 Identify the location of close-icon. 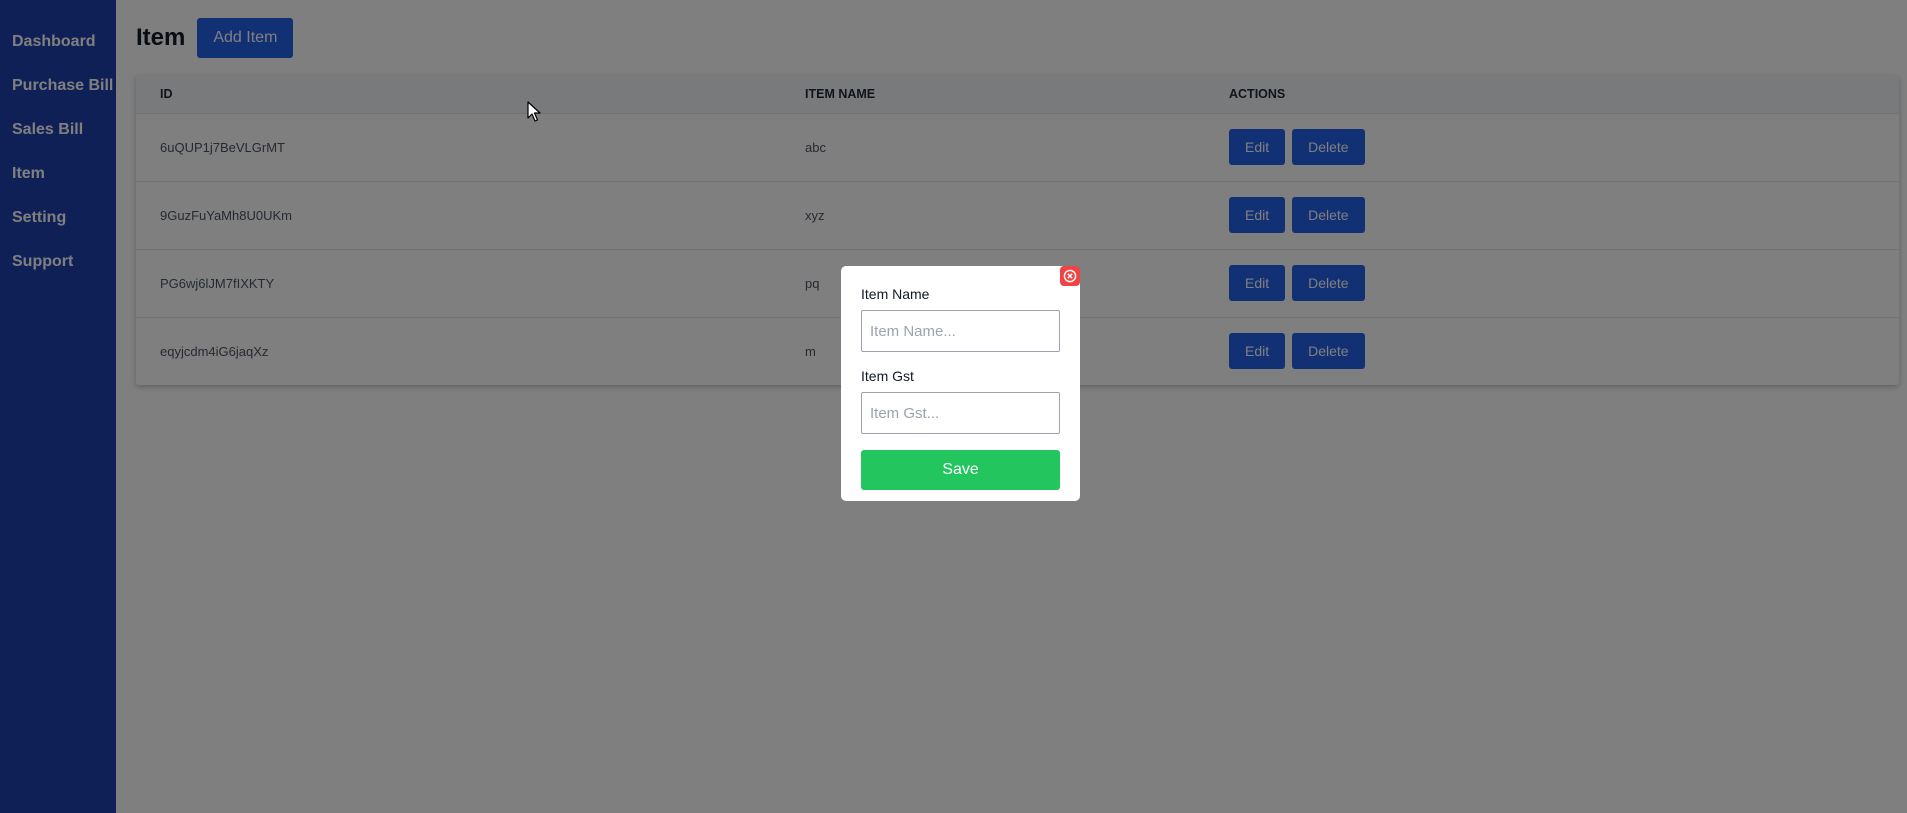
(1070, 276).